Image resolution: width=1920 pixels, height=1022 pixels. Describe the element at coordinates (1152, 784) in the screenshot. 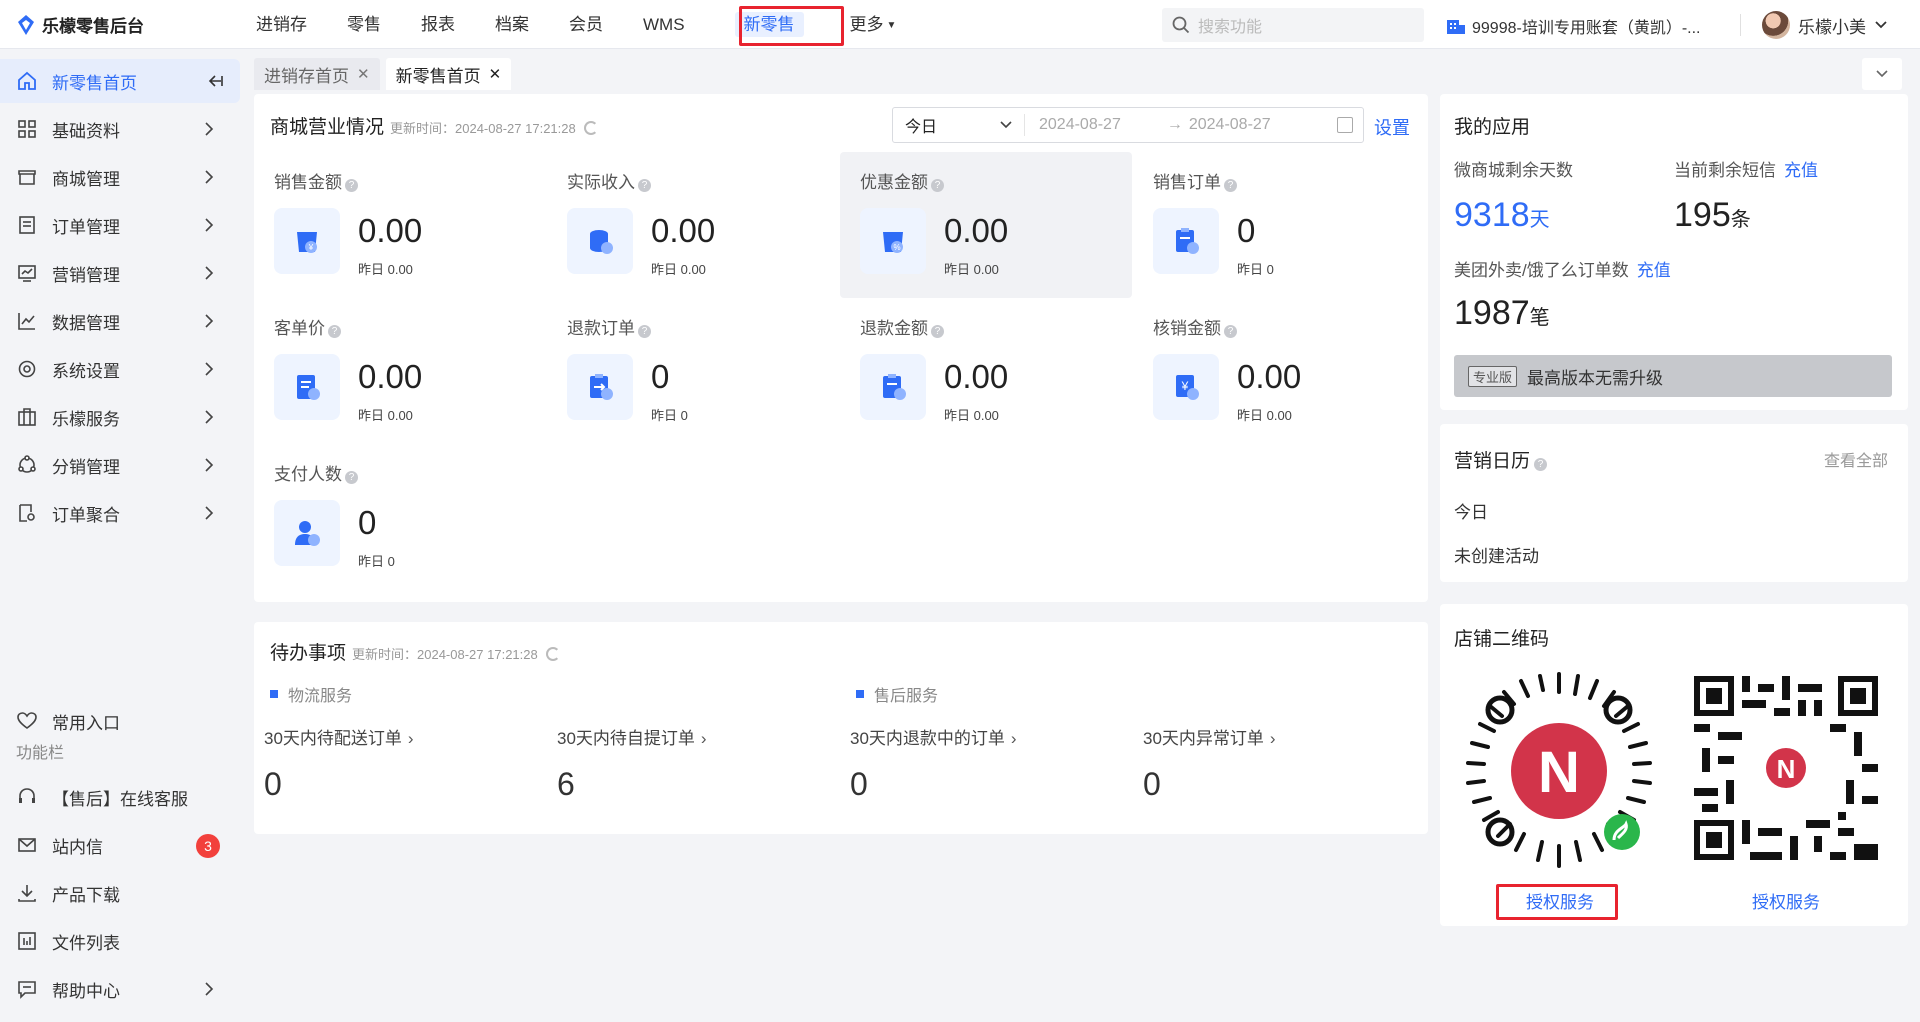

I see `todo-abnormal-orders-count: 0` at that location.